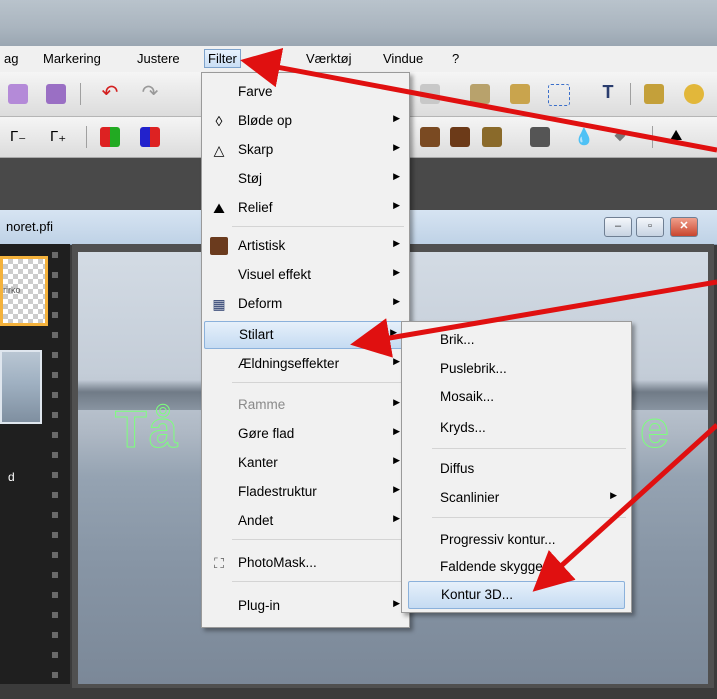 The height and width of the screenshot is (699, 717). What do you see at coordinates (20, 137) in the screenshot?
I see `curve-down-icon: Γ₋` at bounding box center [20, 137].